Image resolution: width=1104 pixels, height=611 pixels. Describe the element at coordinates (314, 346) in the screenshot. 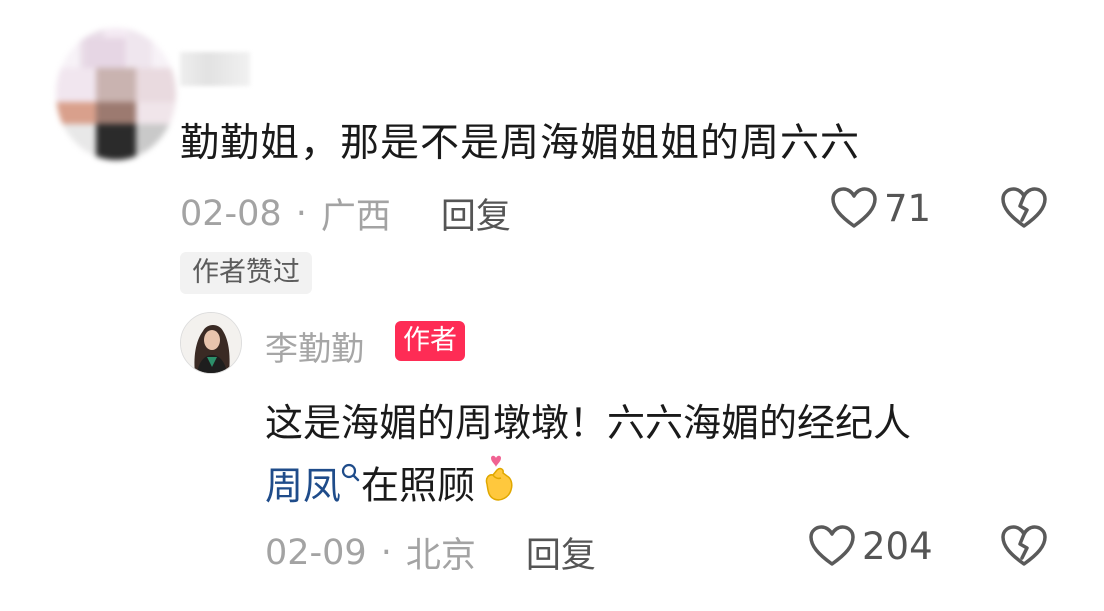

I see `author-username: 李勤勤` at that location.